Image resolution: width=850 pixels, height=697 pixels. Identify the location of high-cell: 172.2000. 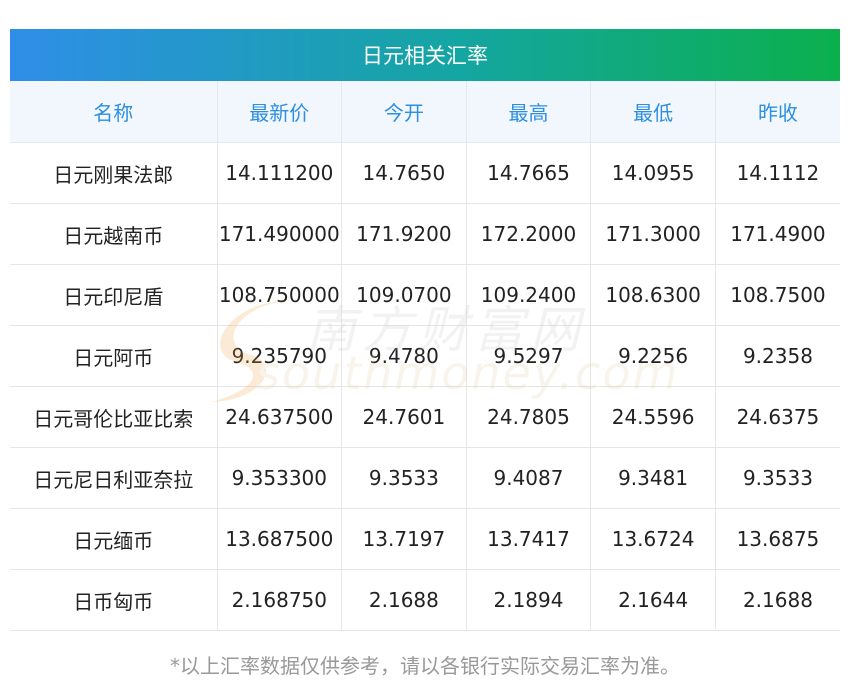
(529, 234).